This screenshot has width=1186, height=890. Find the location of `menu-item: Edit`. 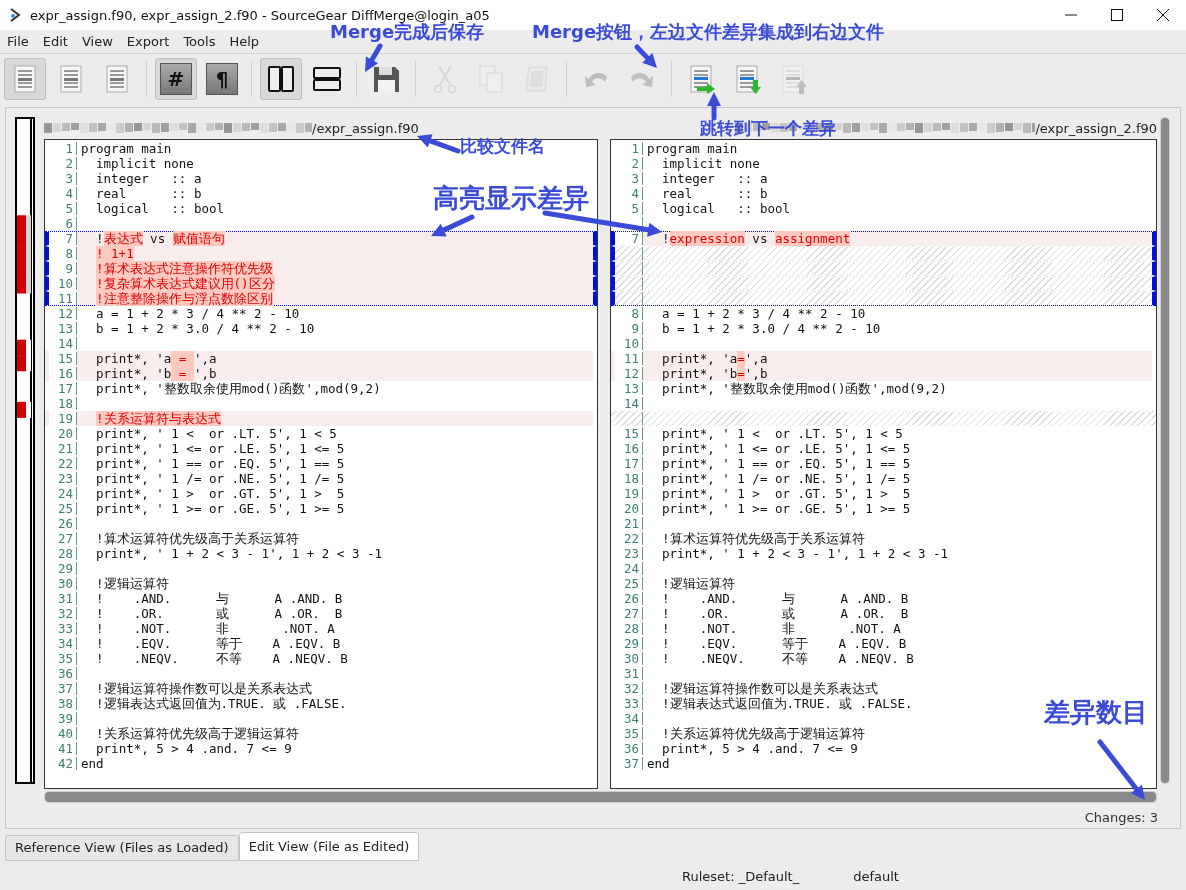

menu-item: Edit is located at coordinates (55, 41).